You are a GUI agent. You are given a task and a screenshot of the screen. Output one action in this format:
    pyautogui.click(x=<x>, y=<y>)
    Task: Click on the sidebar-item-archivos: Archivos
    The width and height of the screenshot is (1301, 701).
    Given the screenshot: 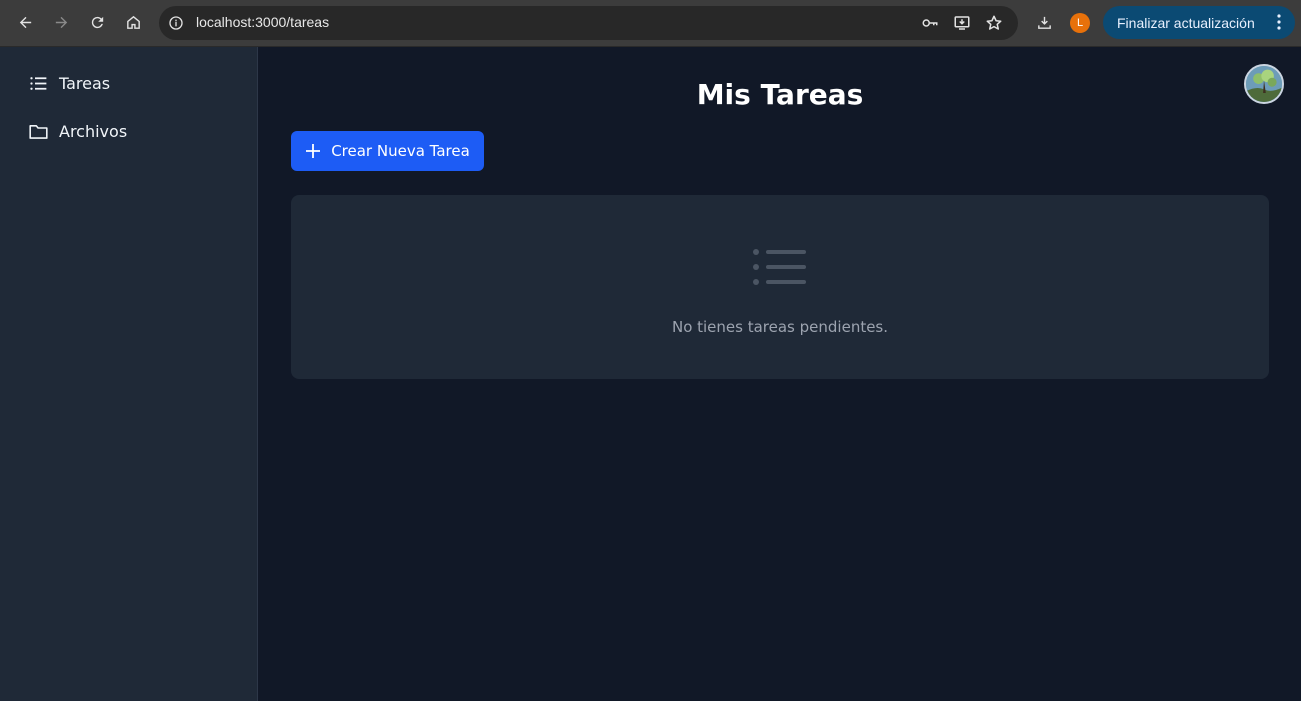 What is the action you would take?
    pyautogui.click(x=77, y=131)
    